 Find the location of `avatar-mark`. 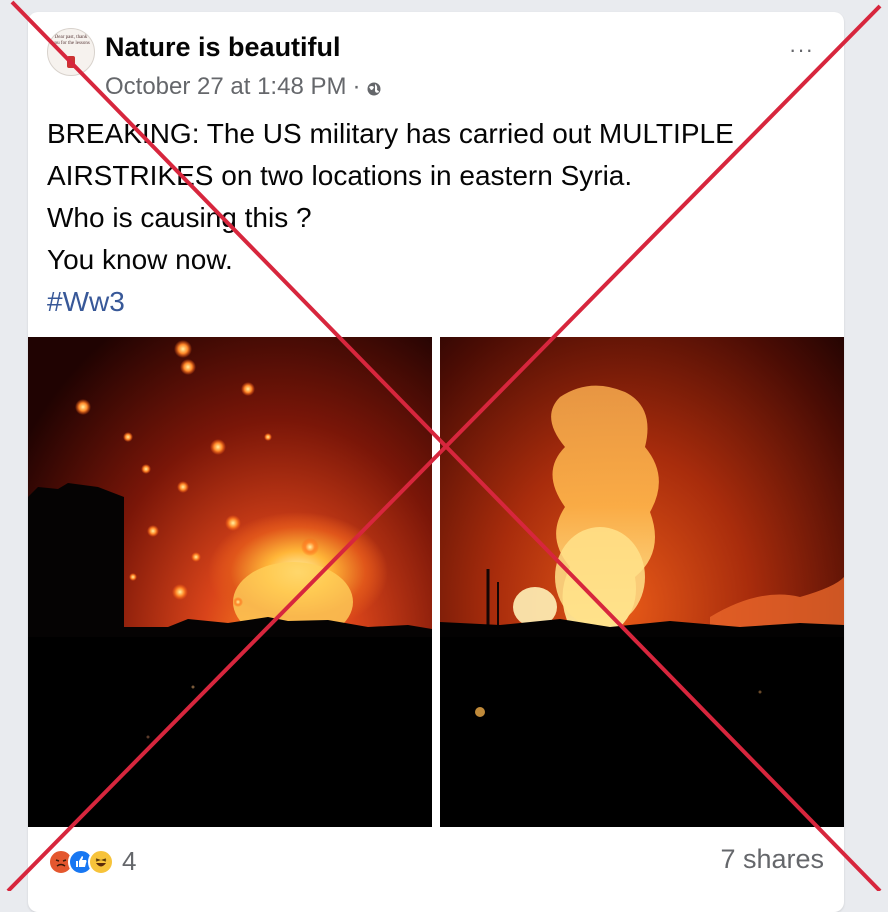

avatar-mark is located at coordinates (71, 62).